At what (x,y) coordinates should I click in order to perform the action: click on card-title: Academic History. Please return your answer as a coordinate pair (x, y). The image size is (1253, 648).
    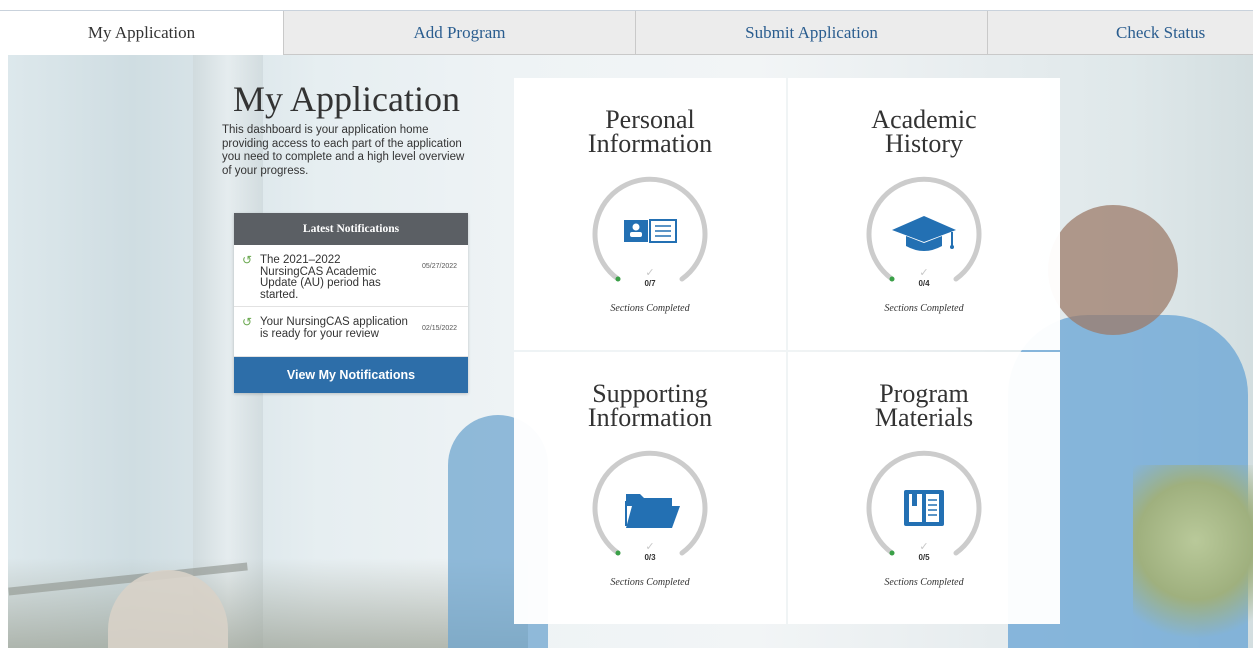
    Looking at the image, I should click on (924, 131).